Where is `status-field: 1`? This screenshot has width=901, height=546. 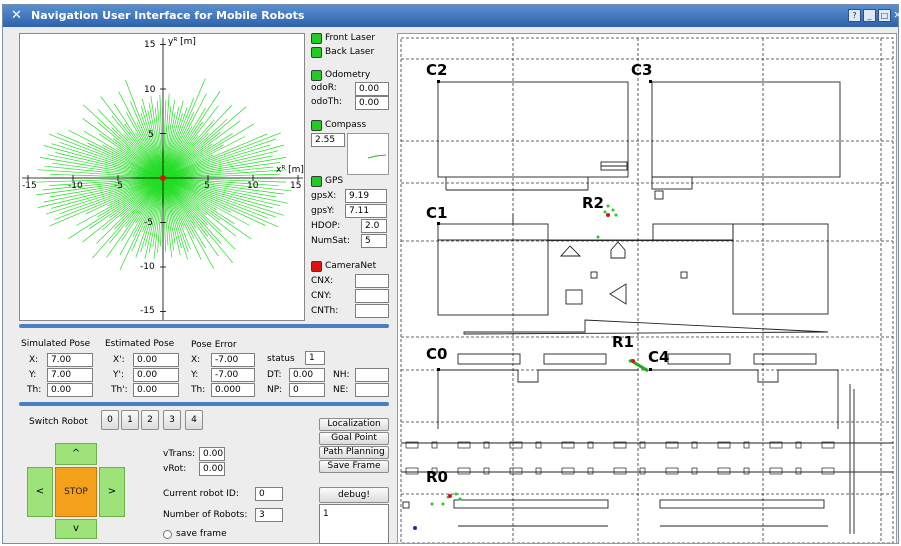
status-field: 1 is located at coordinates (315, 358).